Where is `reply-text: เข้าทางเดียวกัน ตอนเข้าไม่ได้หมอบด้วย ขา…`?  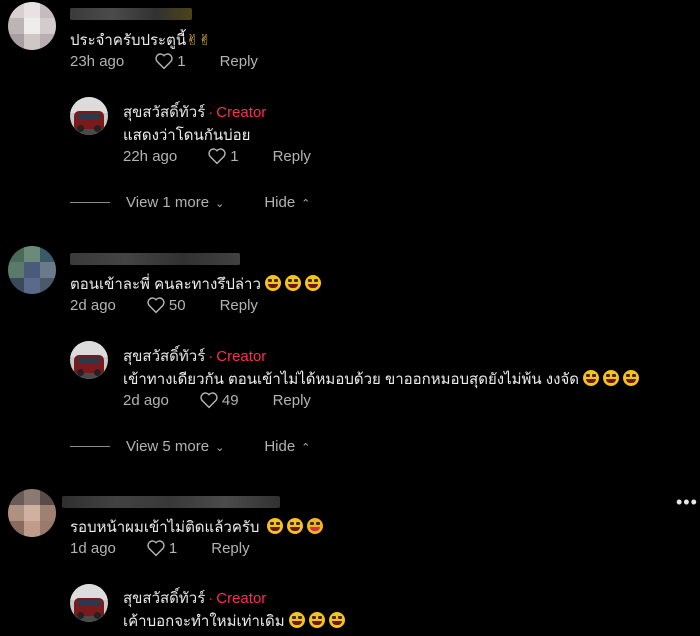 reply-text: เข้าทางเดียวกัน ตอนเข้าไม่ได้หมอบด้วย ขา… is located at coordinates (381, 379).